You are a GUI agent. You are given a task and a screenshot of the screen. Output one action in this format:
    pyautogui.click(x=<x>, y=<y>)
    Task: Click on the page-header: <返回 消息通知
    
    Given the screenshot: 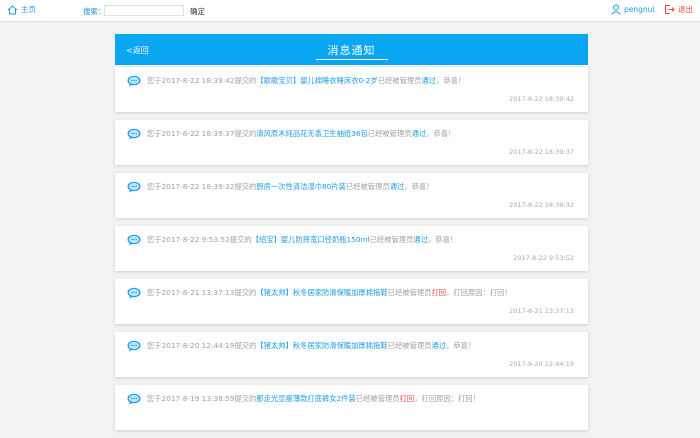 What is the action you would take?
    pyautogui.click(x=351, y=49)
    